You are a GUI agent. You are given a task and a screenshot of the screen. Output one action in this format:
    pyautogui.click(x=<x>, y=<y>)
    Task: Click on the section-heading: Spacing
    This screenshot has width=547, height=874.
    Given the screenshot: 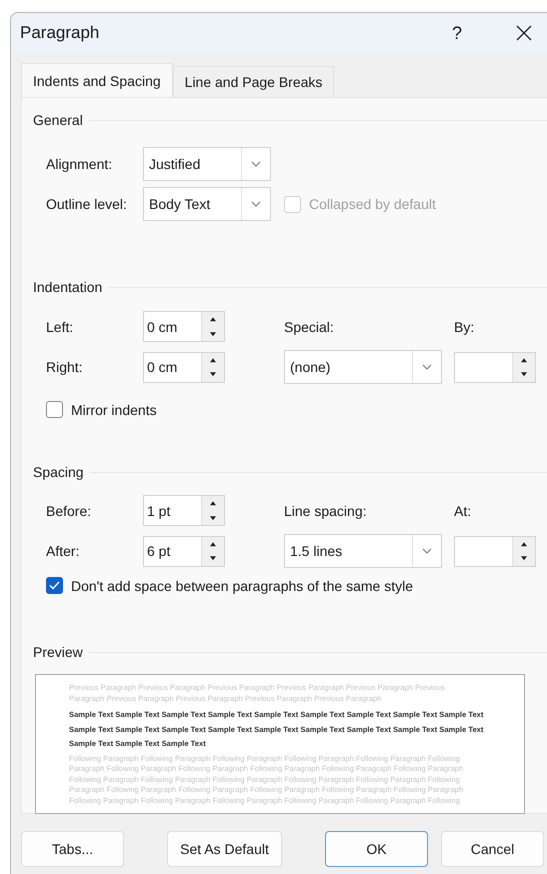 What is the action you would take?
    pyautogui.click(x=58, y=472)
    